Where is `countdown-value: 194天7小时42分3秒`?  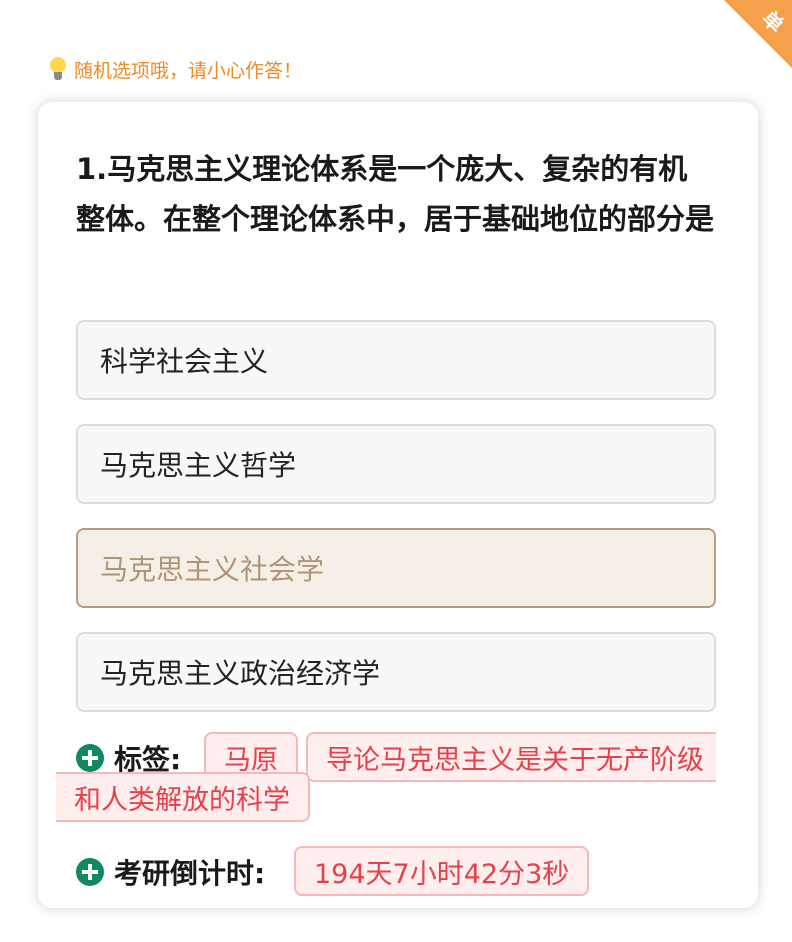
countdown-value: 194天7小时42分3秒 is located at coordinates (442, 871).